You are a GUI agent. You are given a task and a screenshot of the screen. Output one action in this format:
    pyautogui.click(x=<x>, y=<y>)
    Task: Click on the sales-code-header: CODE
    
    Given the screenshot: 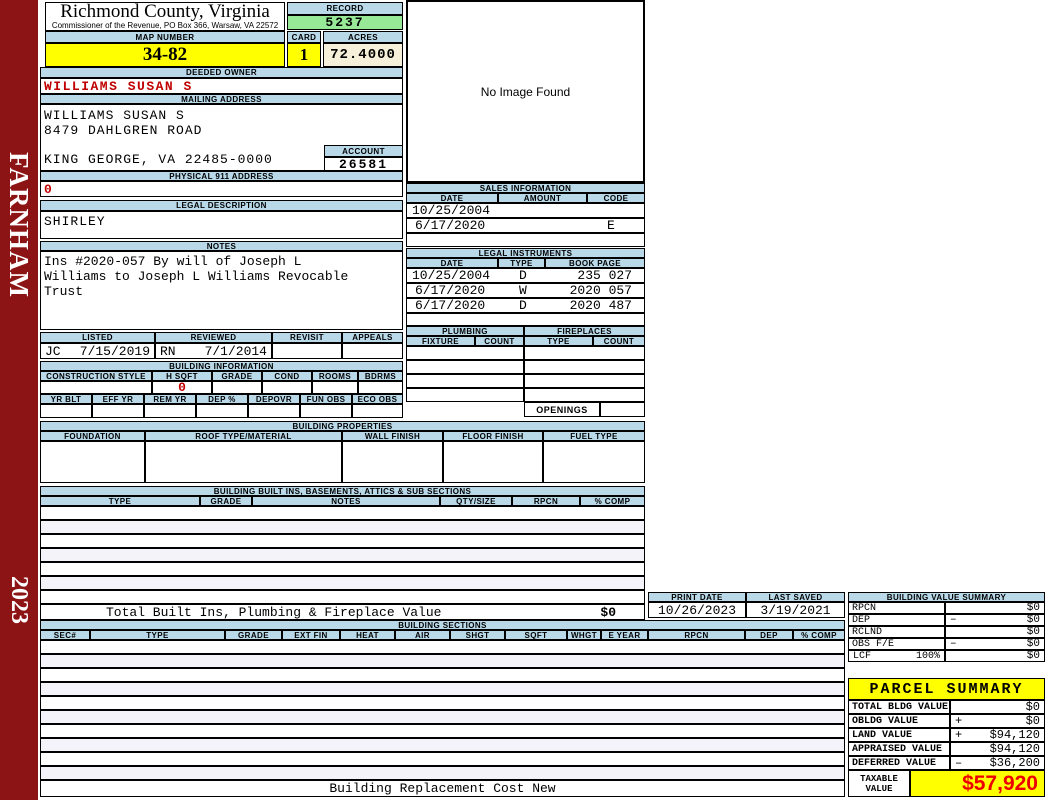 What is the action you would take?
    pyautogui.click(x=616, y=198)
    